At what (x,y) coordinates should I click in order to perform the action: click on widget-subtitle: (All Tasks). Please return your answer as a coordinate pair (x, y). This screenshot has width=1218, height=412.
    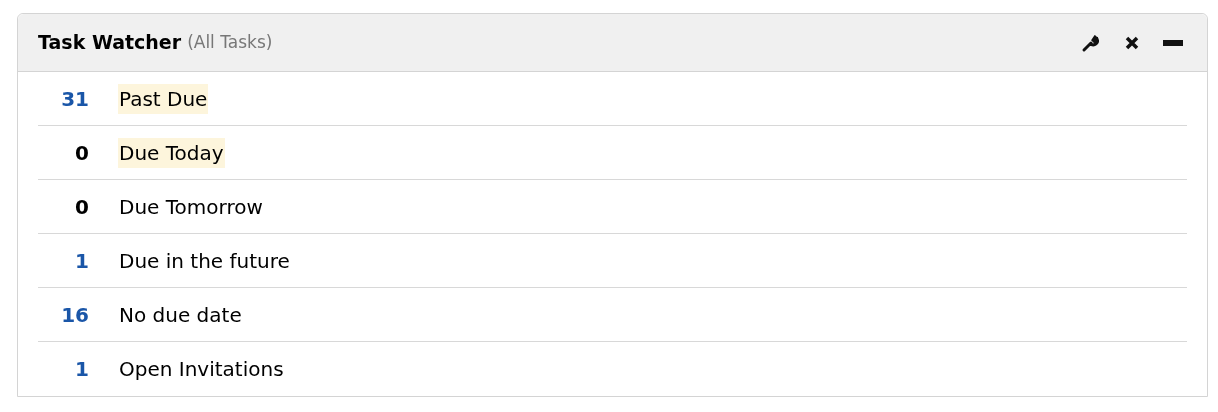
    Looking at the image, I should click on (230, 42).